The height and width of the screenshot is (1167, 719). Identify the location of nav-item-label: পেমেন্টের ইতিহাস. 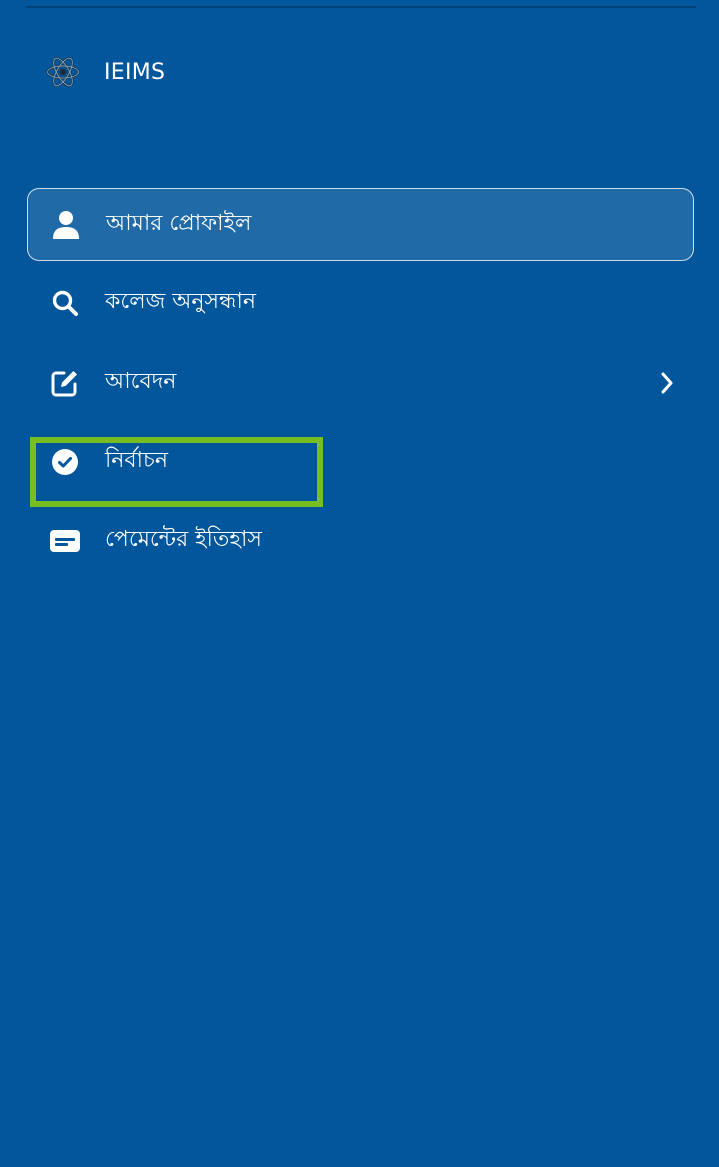
(183, 539).